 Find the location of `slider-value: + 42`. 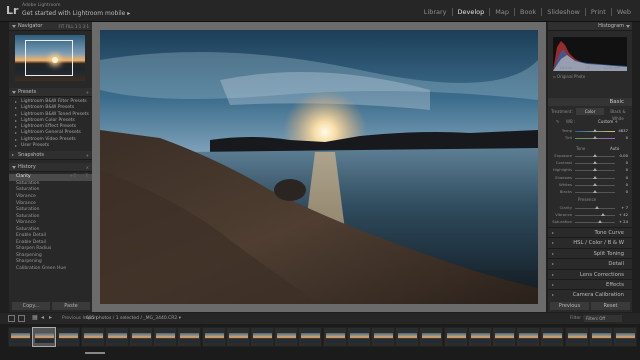

slider-value: + 42 is located at coordinates (623, 214).